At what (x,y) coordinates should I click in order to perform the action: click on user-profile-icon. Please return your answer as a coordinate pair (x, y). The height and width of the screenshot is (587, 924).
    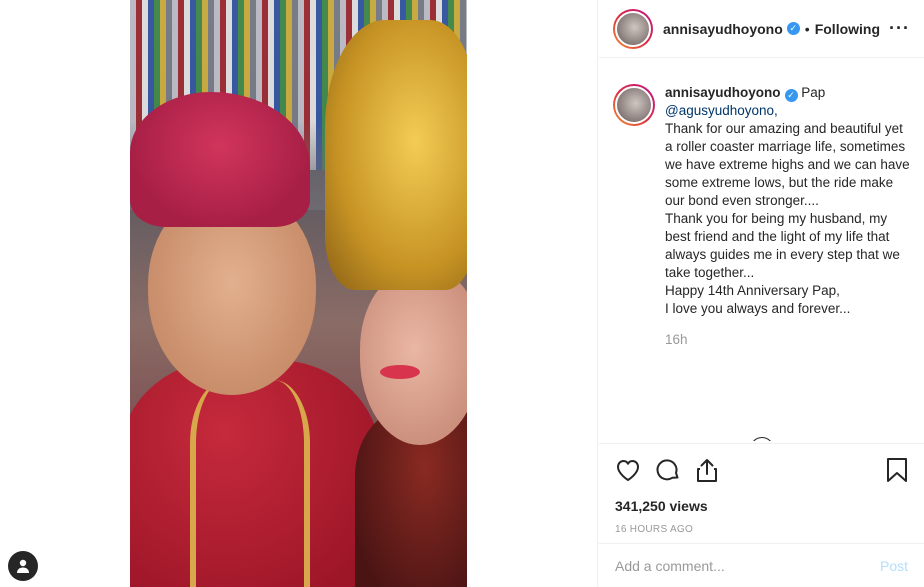
    Looking at the image, I should click on (23, 566).